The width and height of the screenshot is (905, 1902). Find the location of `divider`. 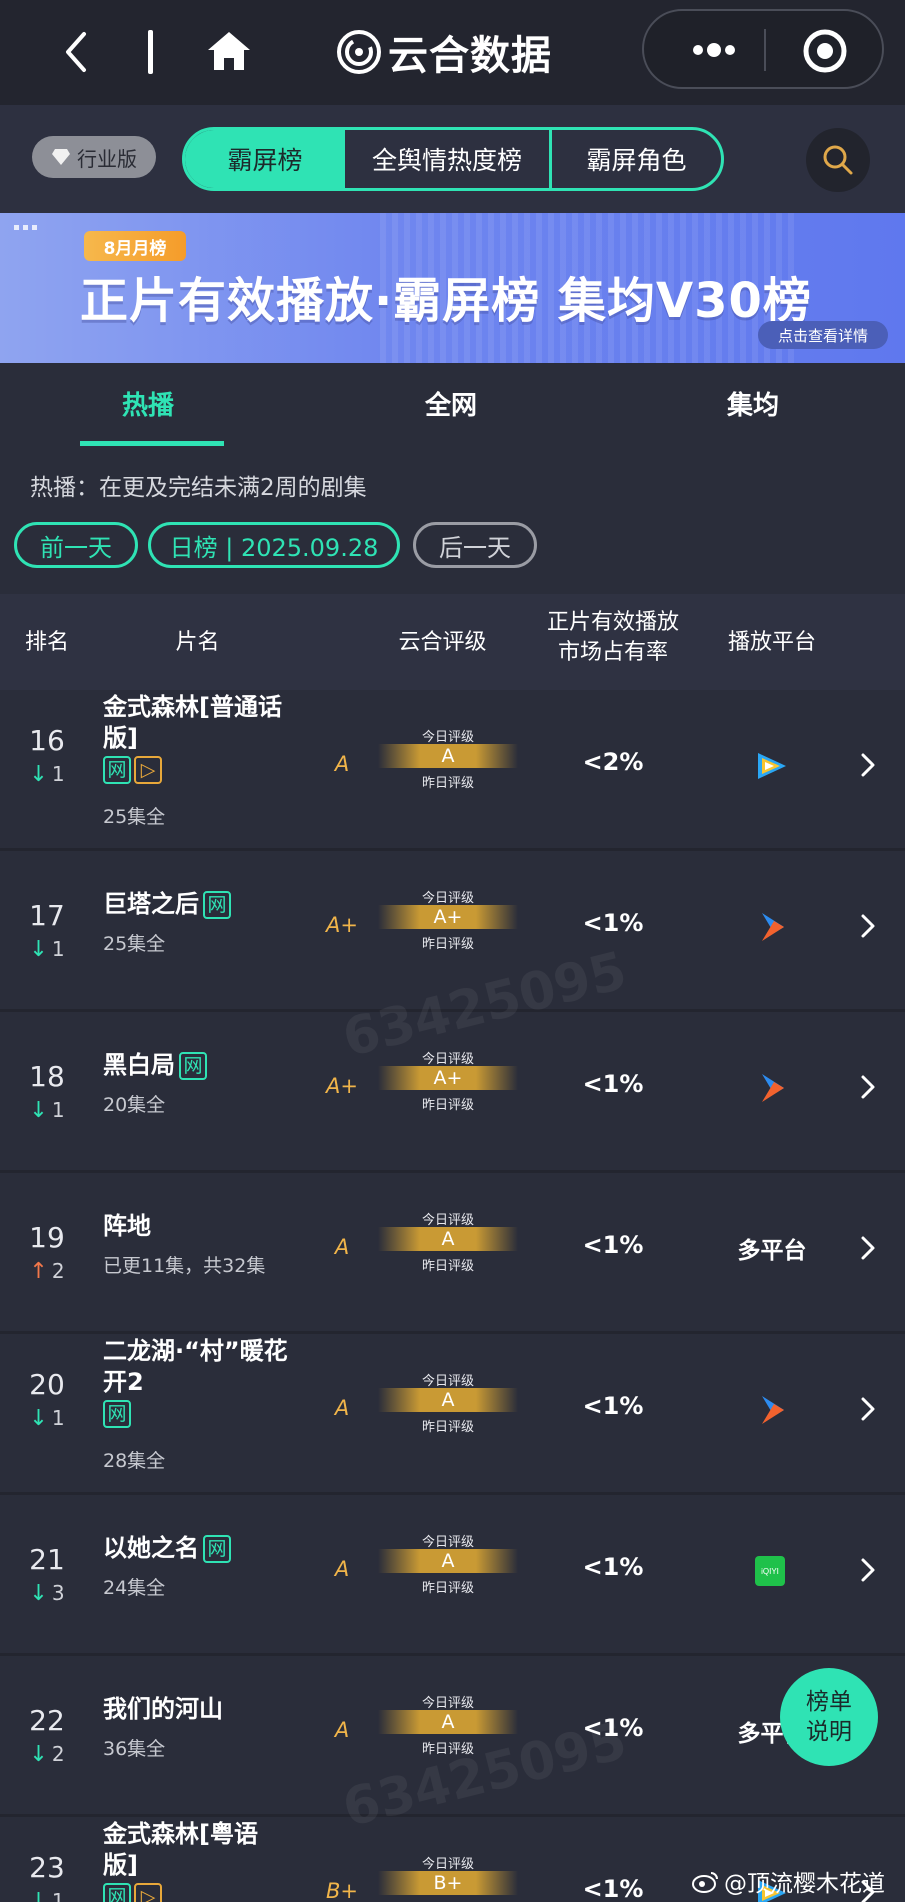

divider is located at coordinates (150, 52).